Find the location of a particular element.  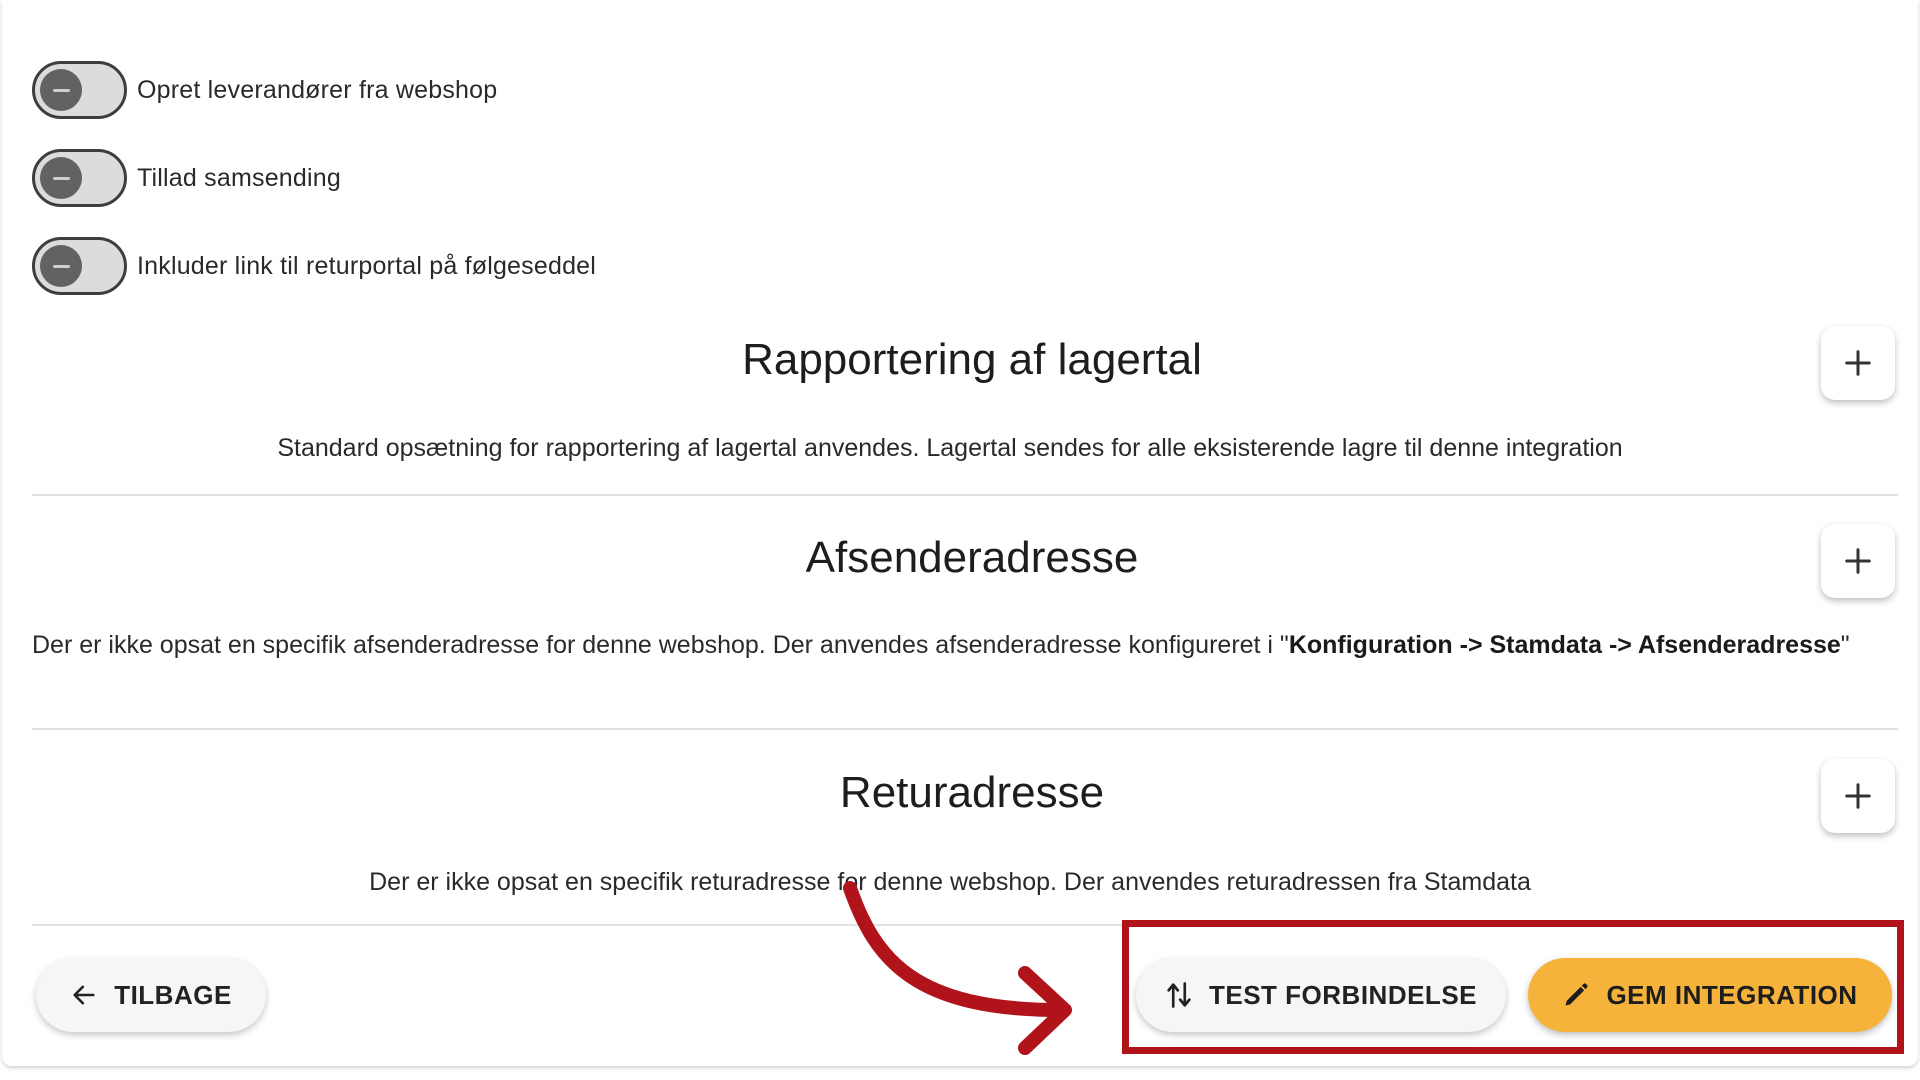

expand-rapportering-button is located at coordinates (1858, 363).